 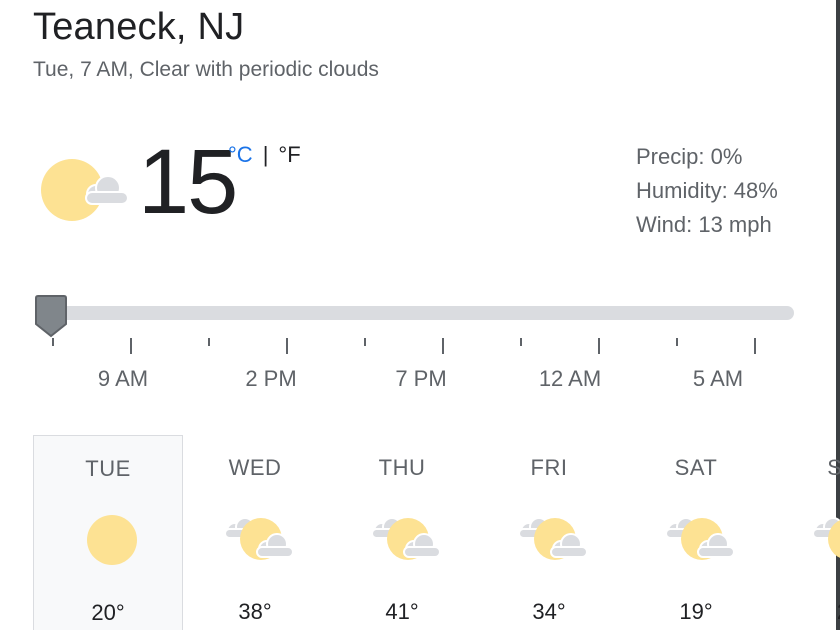 I want to click on day-temperature: 2, so click(x=804, y=612).